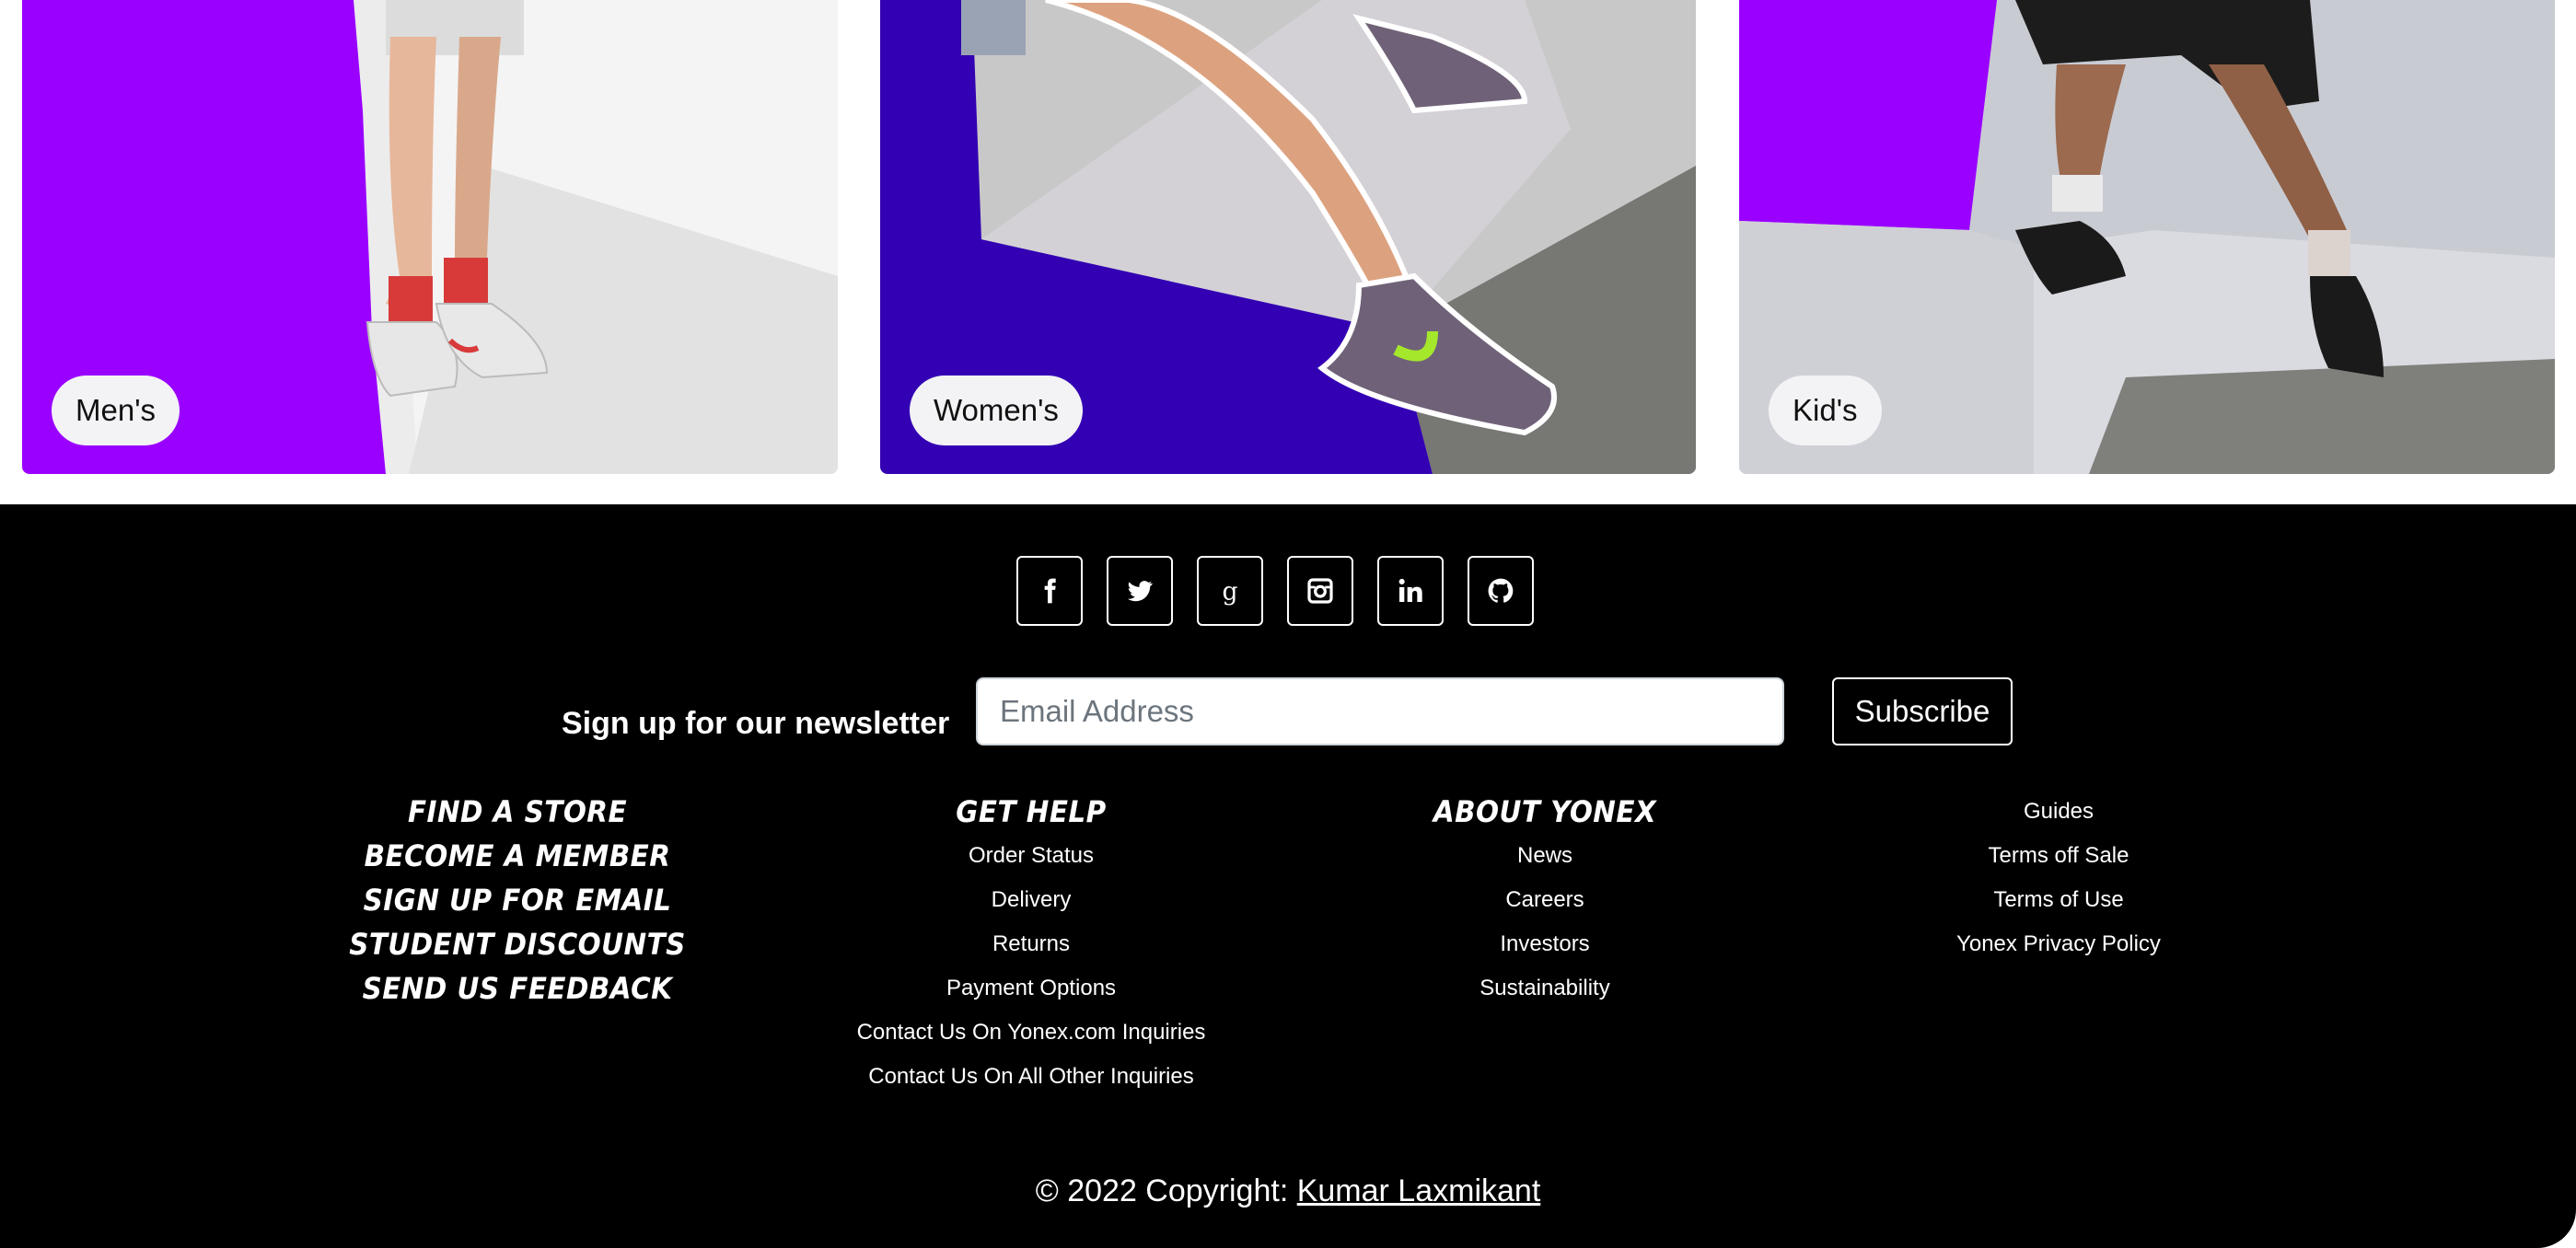  I want to click on copyright: © 2022 Copyright: Kumar Laxmikant, so click(1288, 1191).